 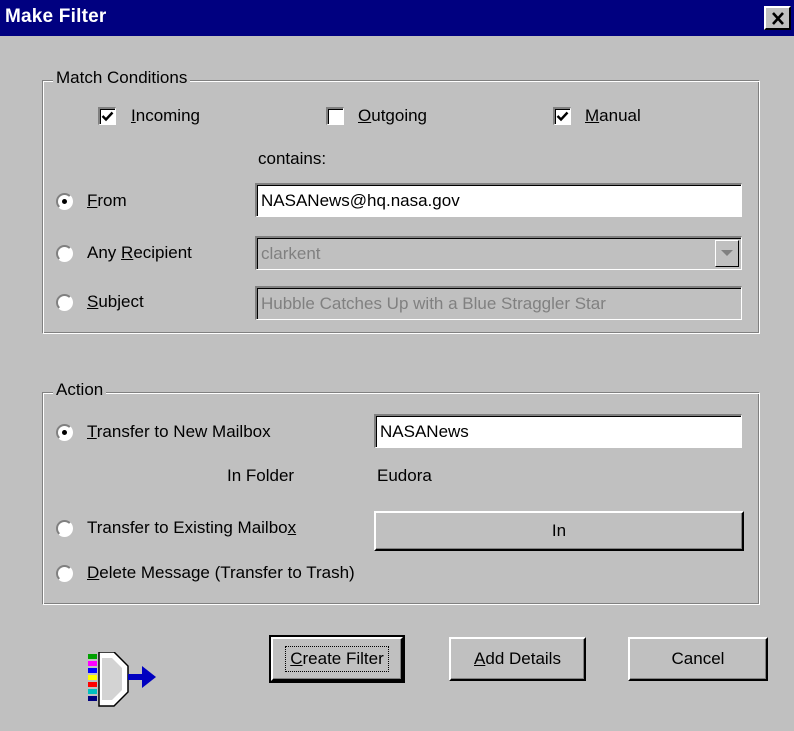 I want to click on title-bar: Make Filter, so click(x=397, y=18).